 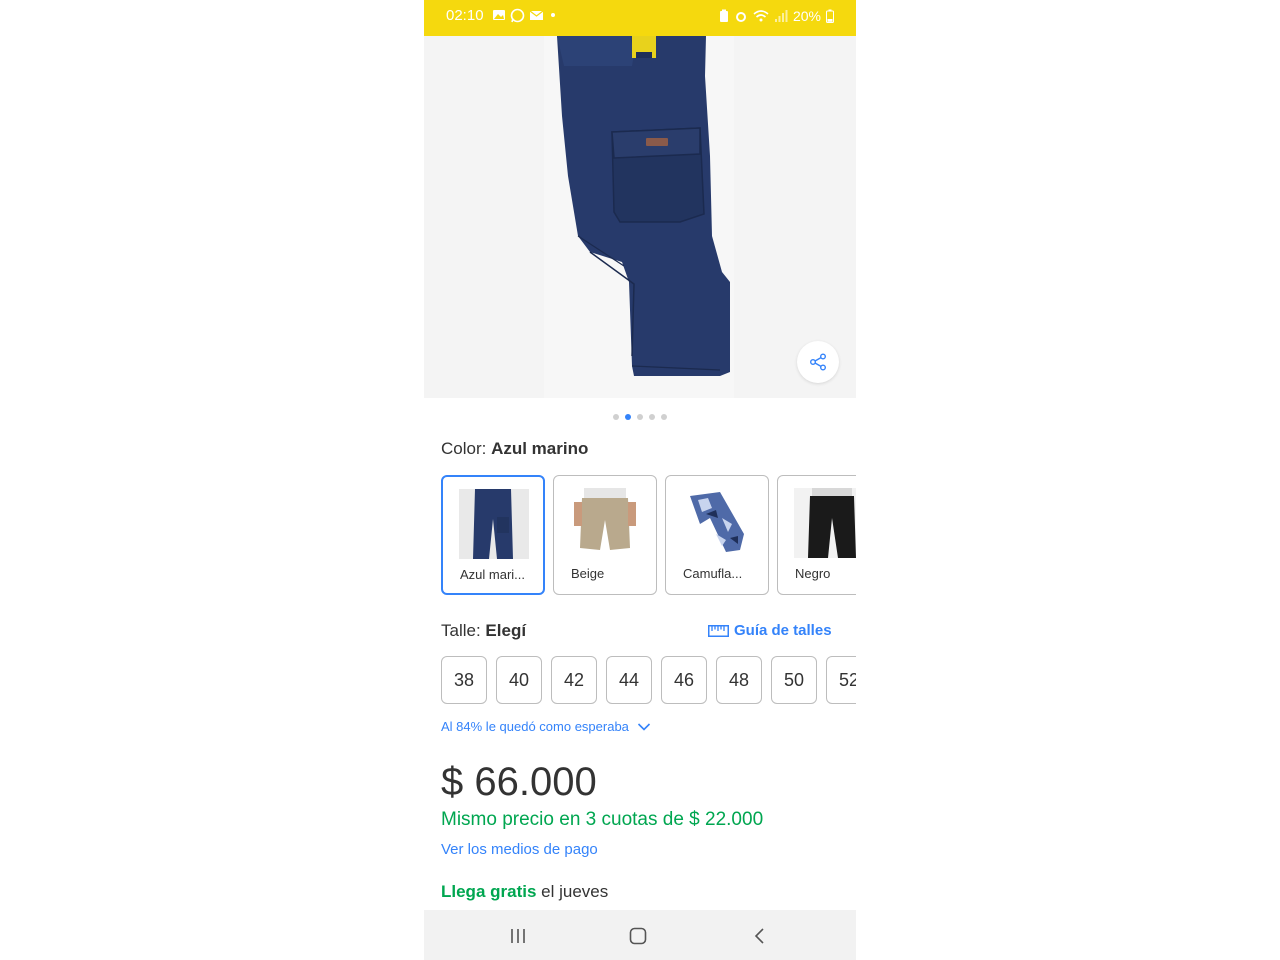 I want to click on back-icon, so click(x=759, y=936).